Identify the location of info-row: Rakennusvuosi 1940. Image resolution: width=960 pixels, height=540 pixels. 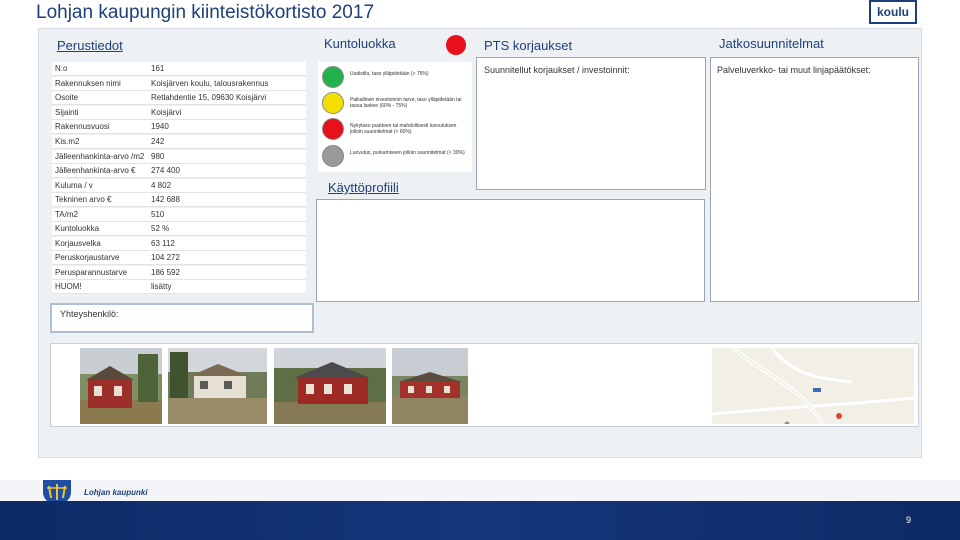
(179, 127).